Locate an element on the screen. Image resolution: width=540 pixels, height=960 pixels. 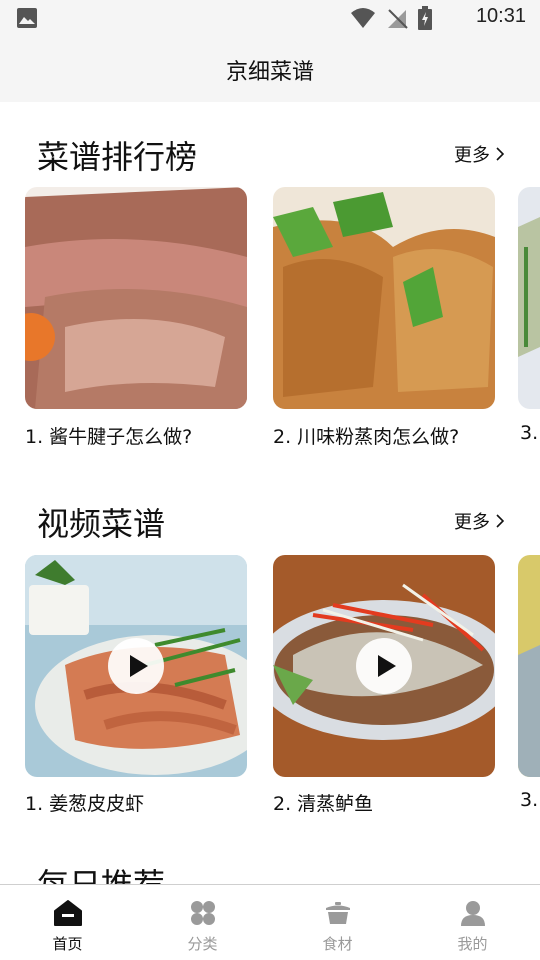
video-caption-1: 1. 姜葱皮皮虾 is located at coordinates (84, 802).